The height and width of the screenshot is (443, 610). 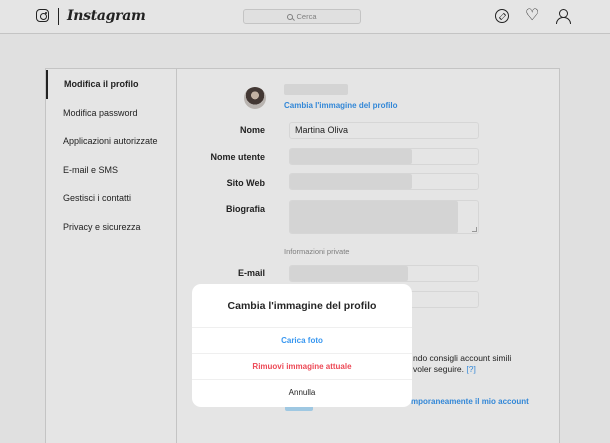 What do you see at coordinates (302, 341) in the screenshot?
I see `upload-photo-button: Carica foto` at bounding box center [302, 341].